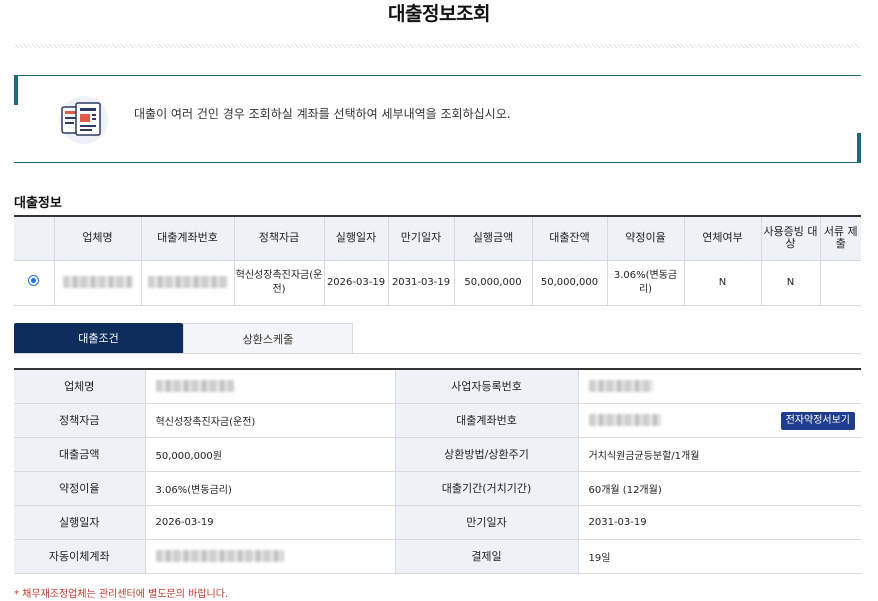 This screenshot has height=601, width=878. I want to click on rate-value: 3.06%(변동금리), so click(270, 488).